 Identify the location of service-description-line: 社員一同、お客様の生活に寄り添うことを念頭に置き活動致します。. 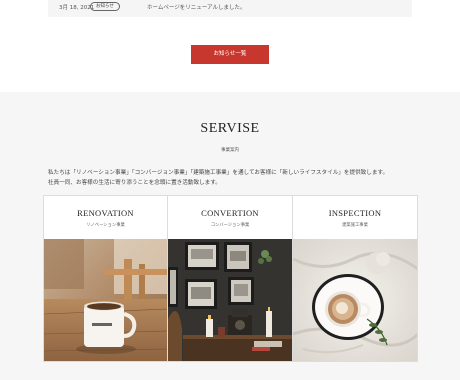
(134, 183).